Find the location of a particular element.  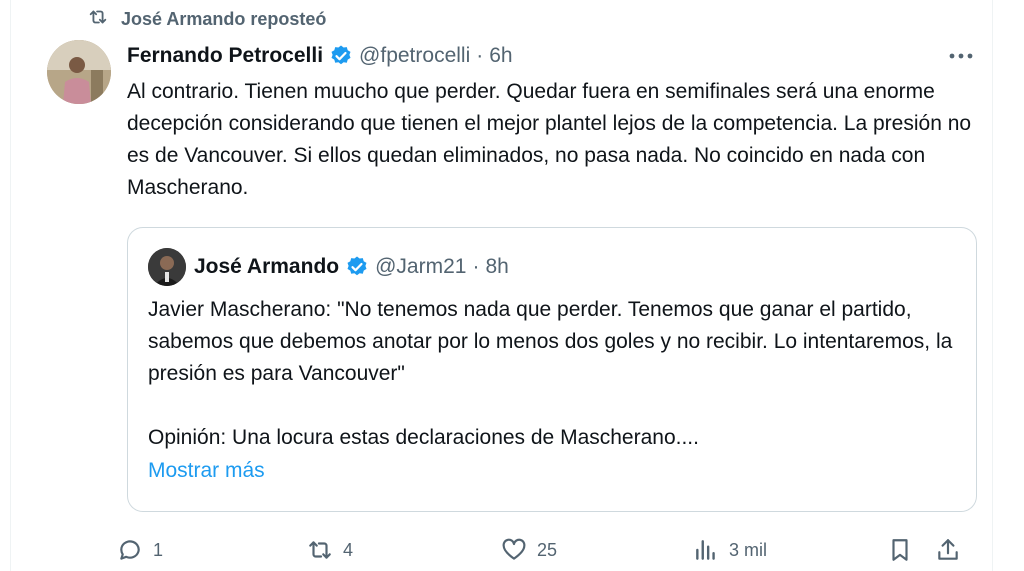

bookmark-button is located at coordinates (900, 550).